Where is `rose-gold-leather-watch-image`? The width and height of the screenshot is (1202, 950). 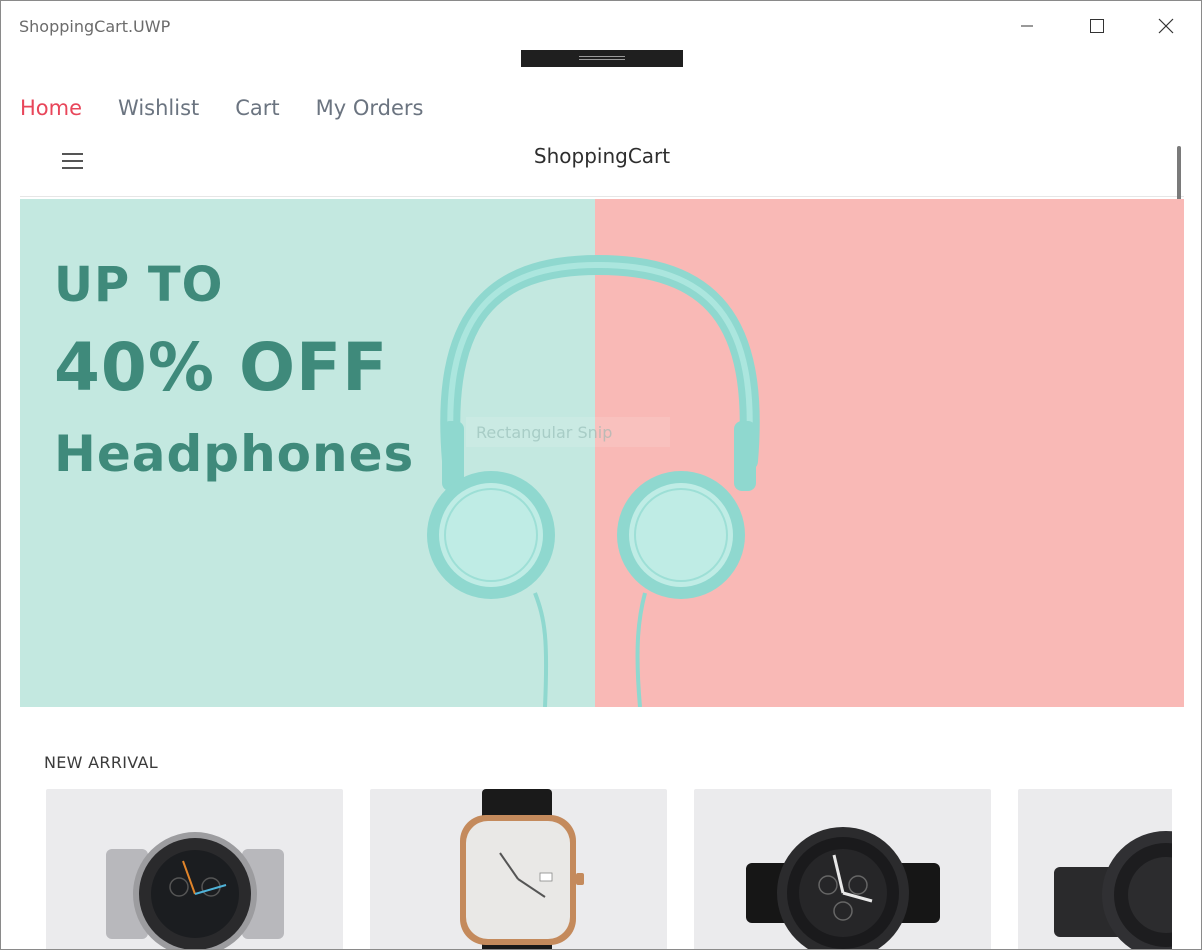 rose-gold-leather-watch-image is located at coordinates (522, 869).